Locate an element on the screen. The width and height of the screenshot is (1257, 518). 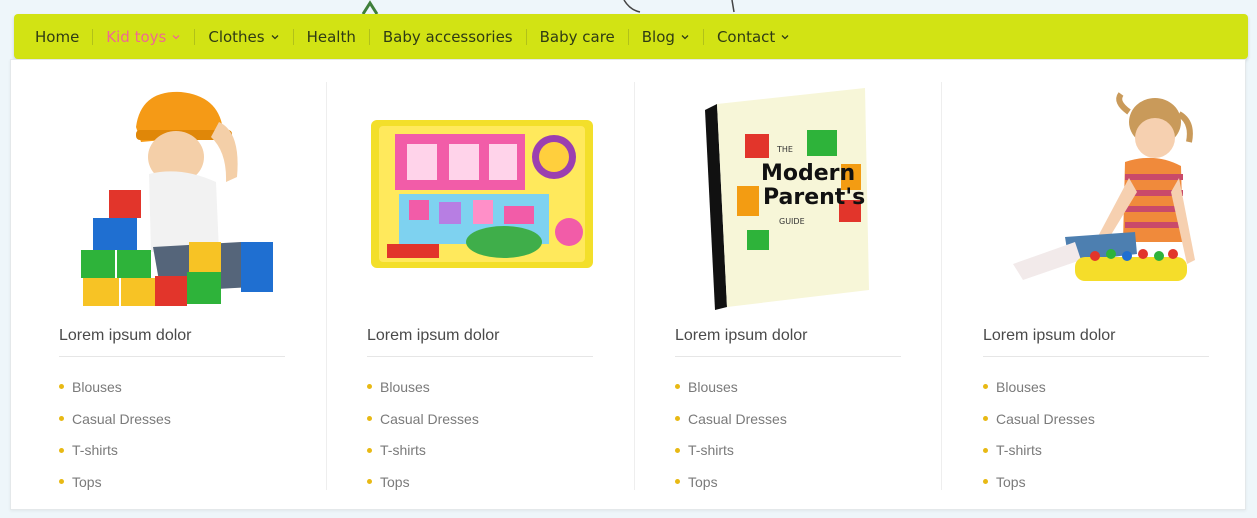
nav-label: Health is located at coordinates (331, 36).